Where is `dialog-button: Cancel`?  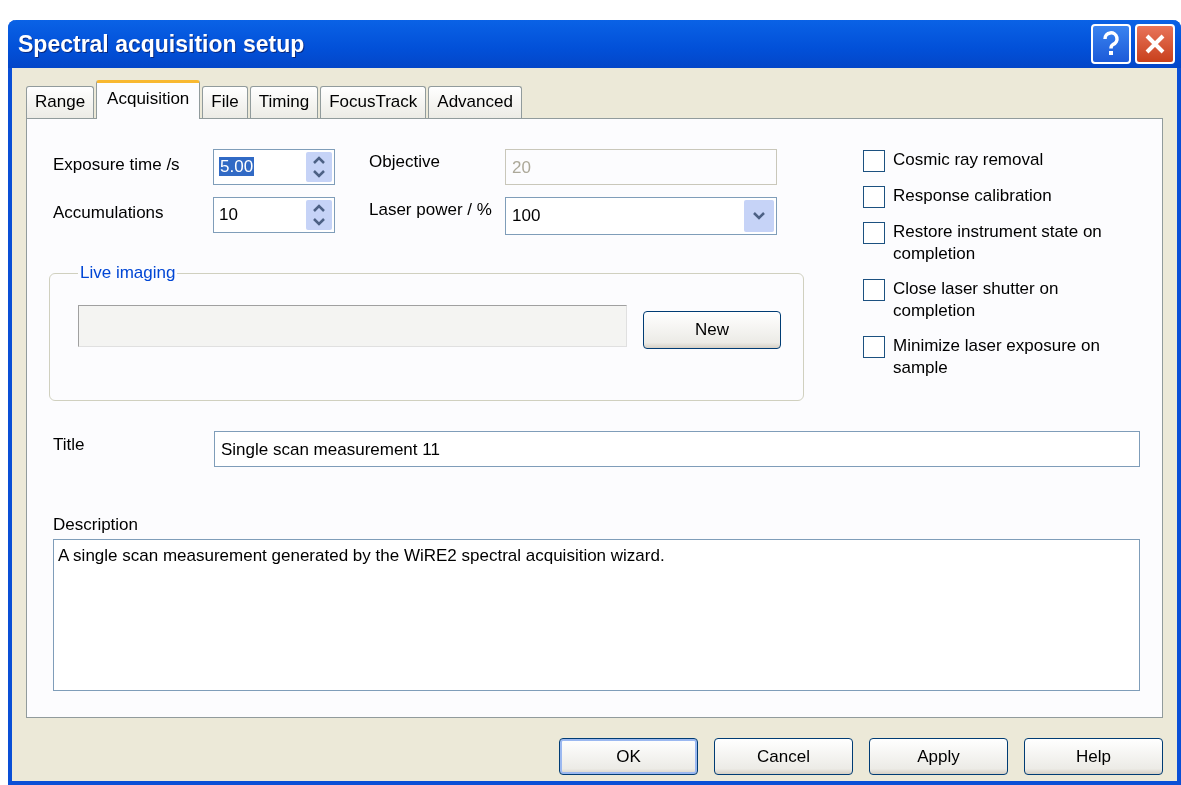 dialog-button: Cancel is located at coordinates (783, 756).